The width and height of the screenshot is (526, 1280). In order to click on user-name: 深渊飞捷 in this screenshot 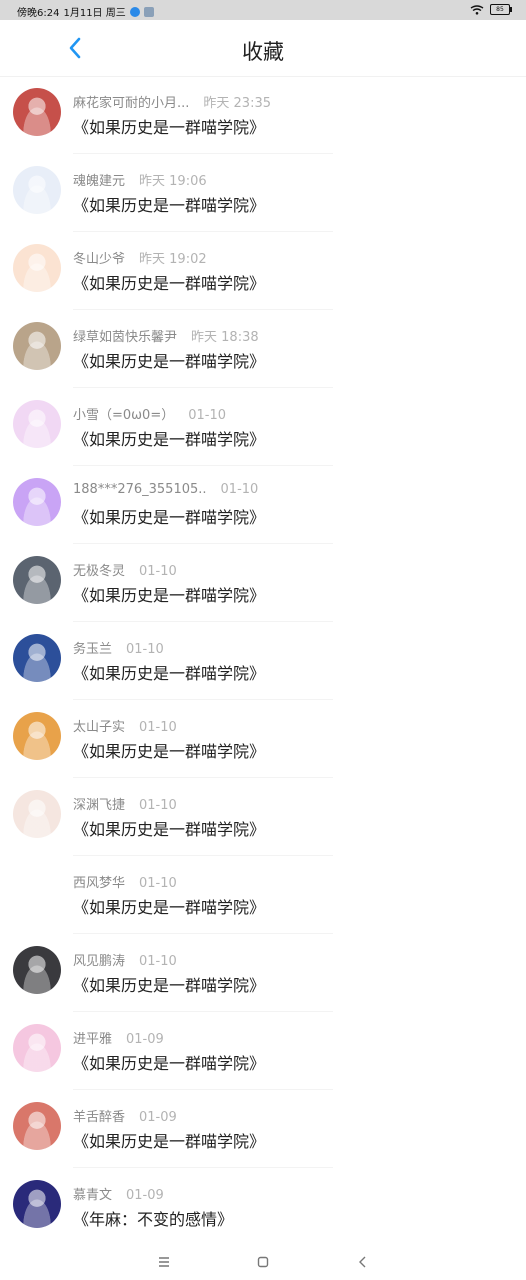, I will do `click(99, 805)`.